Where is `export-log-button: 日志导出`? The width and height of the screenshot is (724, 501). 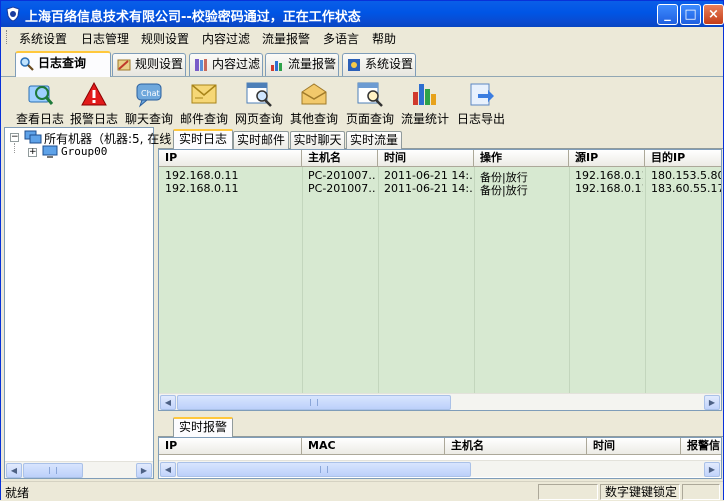 export-log-button: 日志导出 is located at coordinates (481, 102).